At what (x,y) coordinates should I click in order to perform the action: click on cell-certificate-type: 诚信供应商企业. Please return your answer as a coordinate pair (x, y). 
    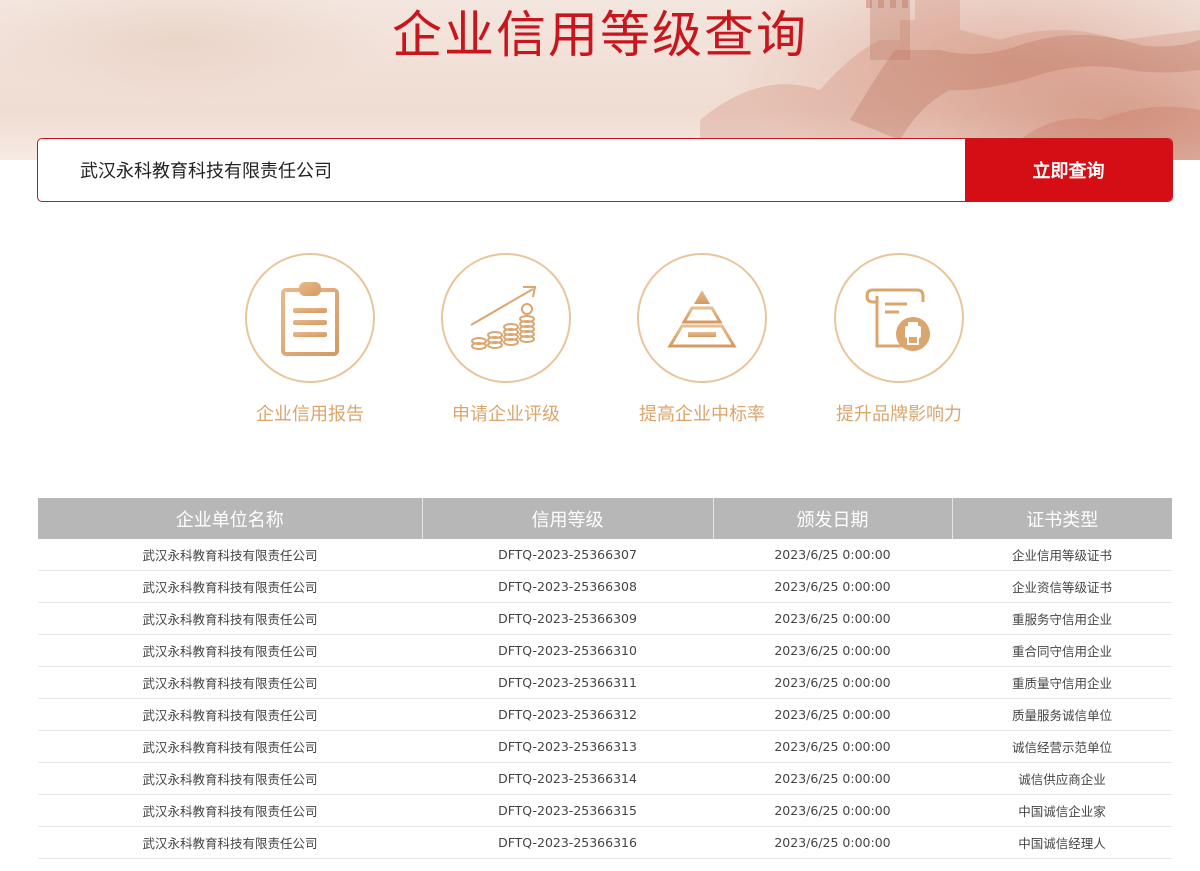
    Looking at the image, I should click on (1062, 778).